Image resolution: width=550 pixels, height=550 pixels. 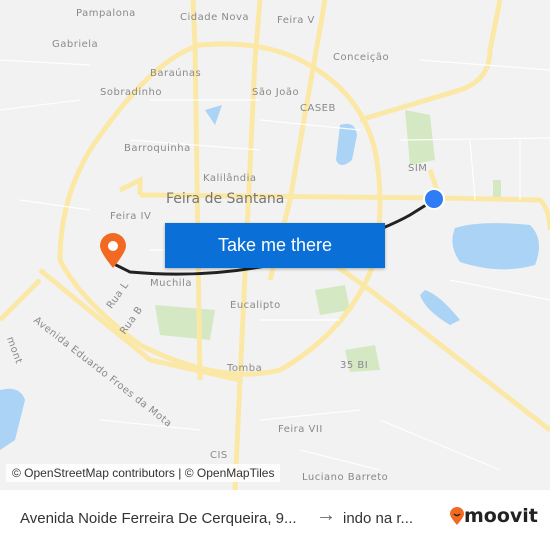 I want to click on map-label: Tomba, so click(x=245, y=368).